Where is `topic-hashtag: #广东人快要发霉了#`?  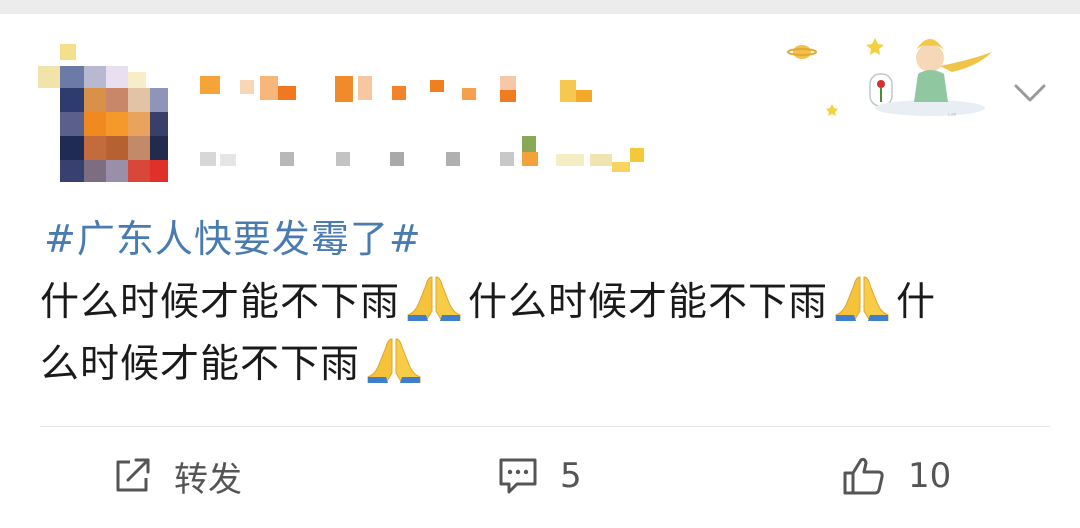
topic-hashtag: #广东人快要发霉了# is located at coordinates (233, 235).